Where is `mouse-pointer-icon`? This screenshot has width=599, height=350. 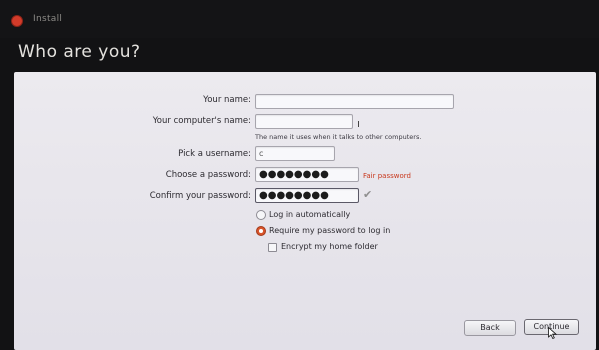 mouse-pointer-icon is located at coordinates (552, 333).